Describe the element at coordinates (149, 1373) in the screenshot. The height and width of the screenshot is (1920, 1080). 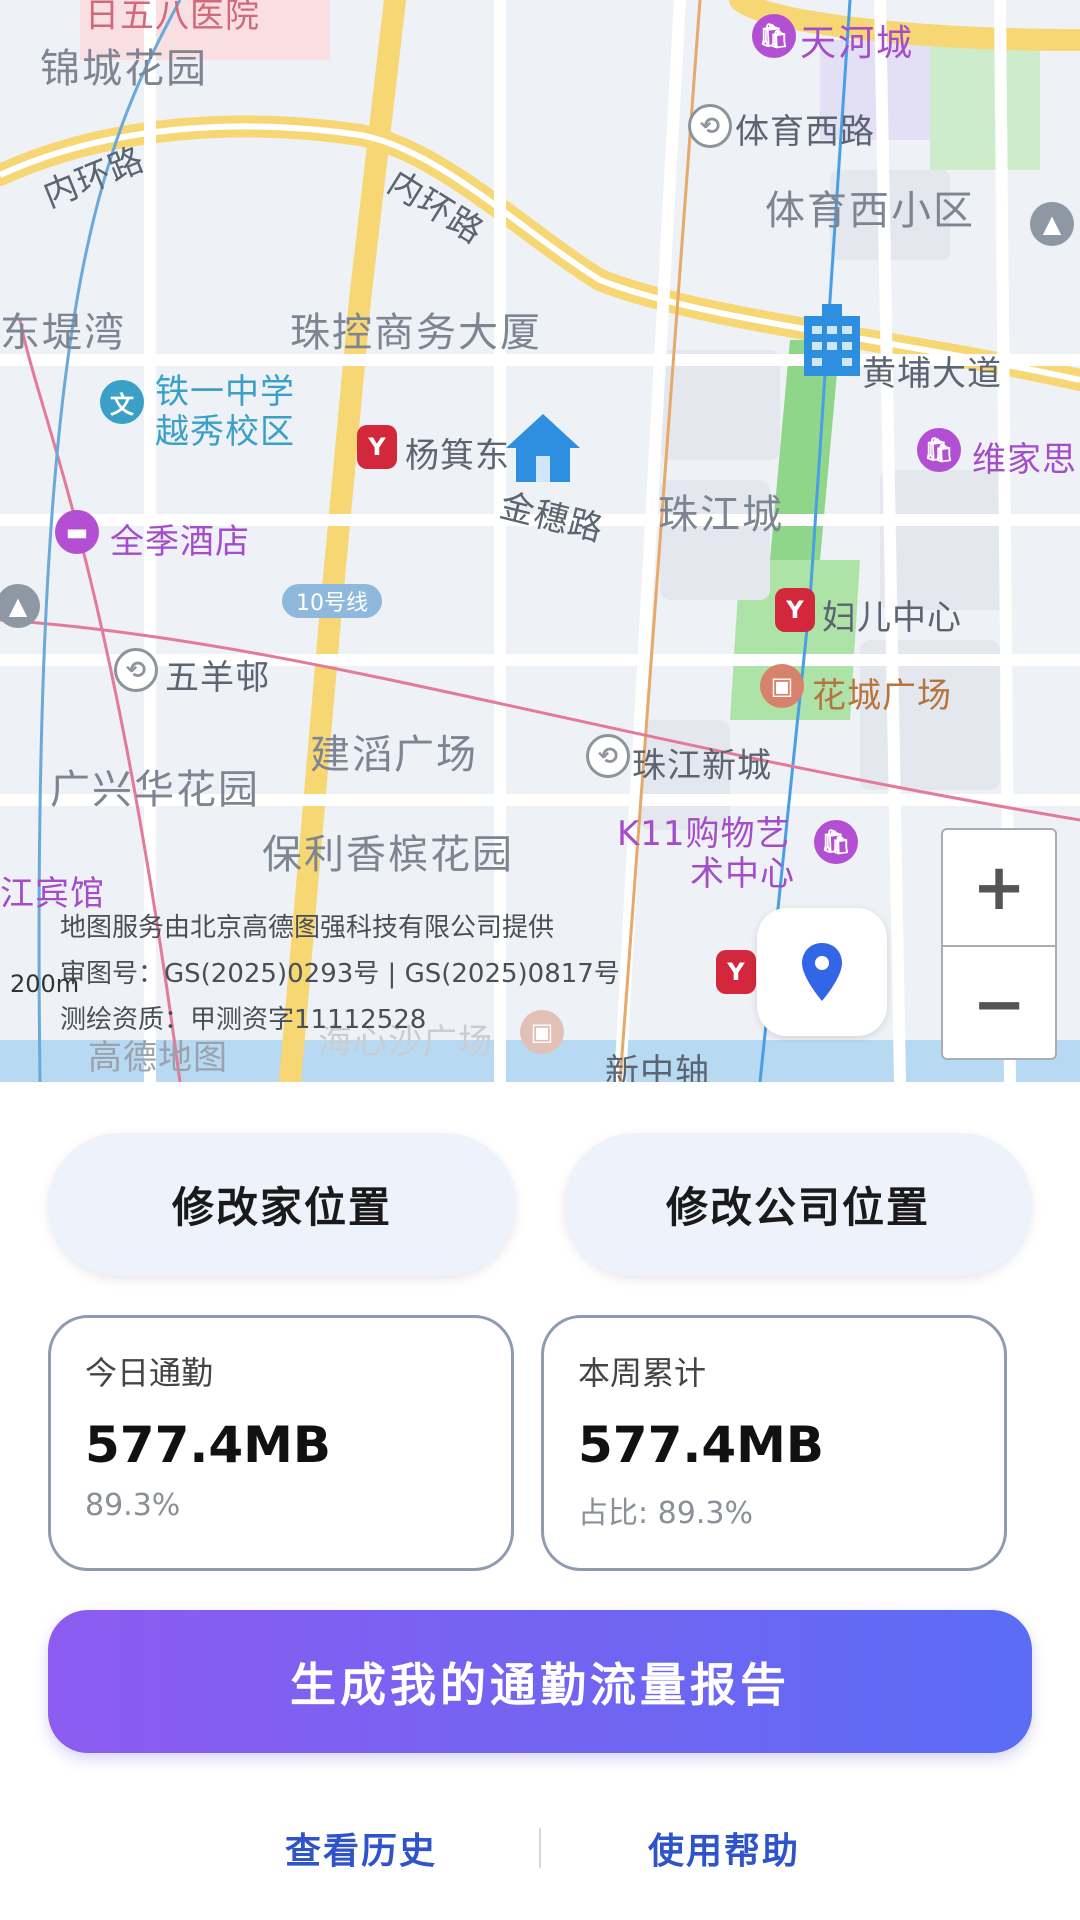
I see `card-title: 今日通勤` at that location.